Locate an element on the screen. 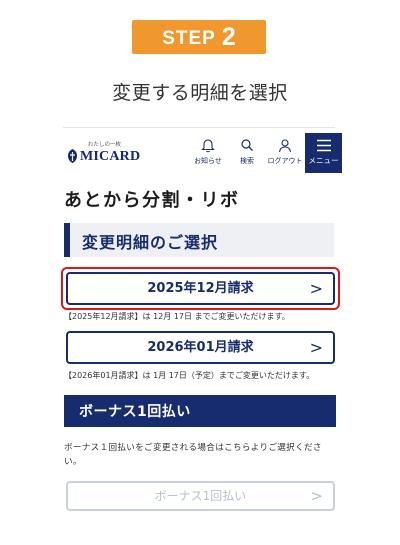 This screenshot has width=400, height=545. bonus-button-label: ボーナス1回払い is located at coordinates (200, 496).